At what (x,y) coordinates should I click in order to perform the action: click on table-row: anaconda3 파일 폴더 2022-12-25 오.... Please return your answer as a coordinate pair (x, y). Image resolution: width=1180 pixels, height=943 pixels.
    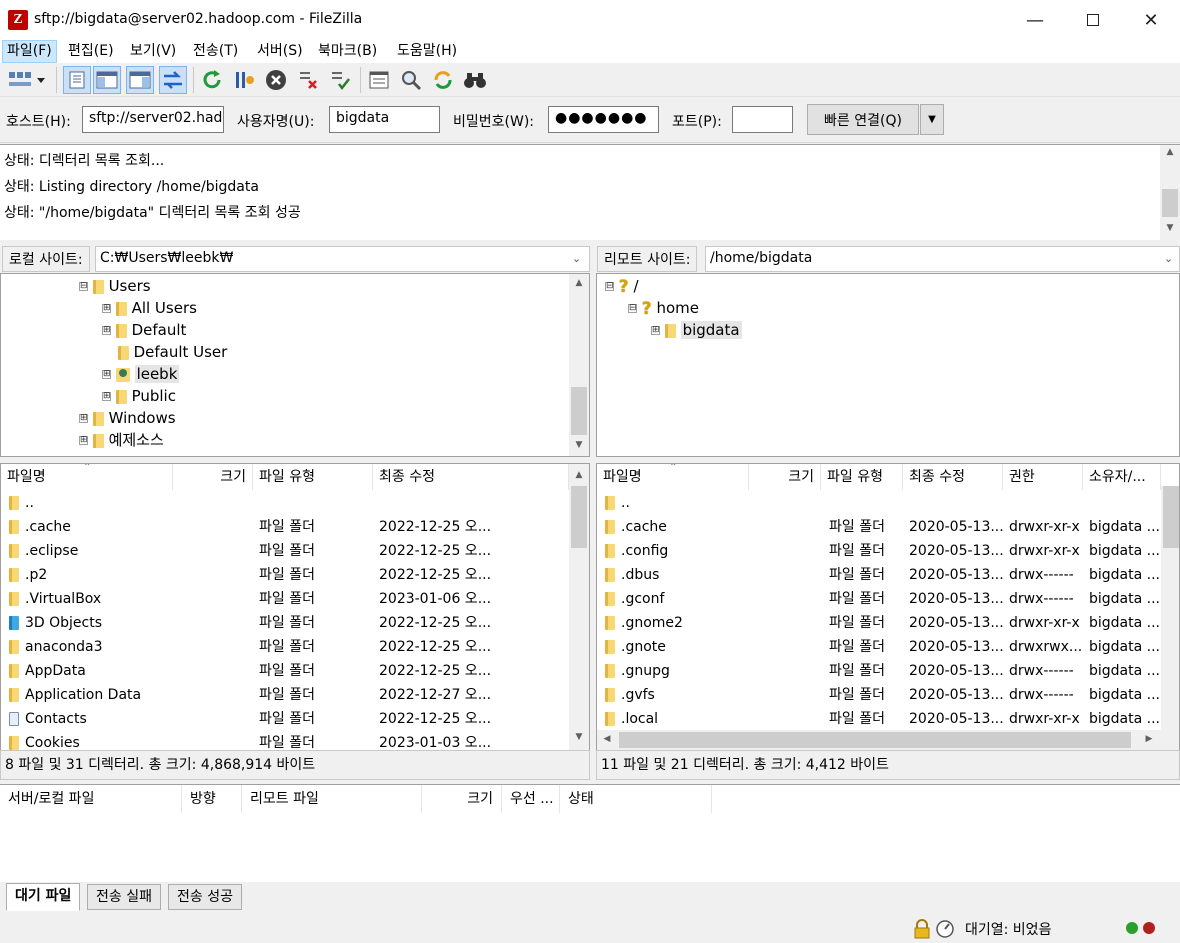
    Looking at the image, I should click on (285, 647).